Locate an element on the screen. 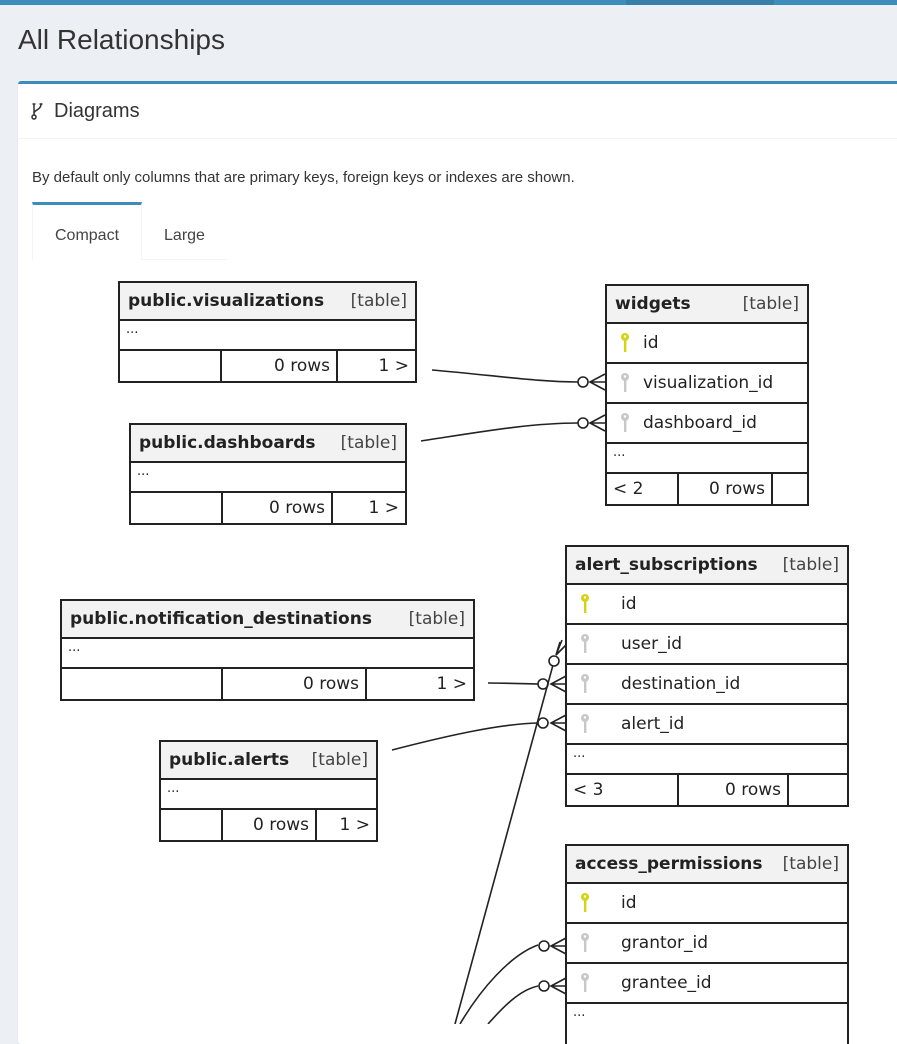 This screenshot has height=1044, width=897. tab-large: Large is located at coordinates (184, 231).